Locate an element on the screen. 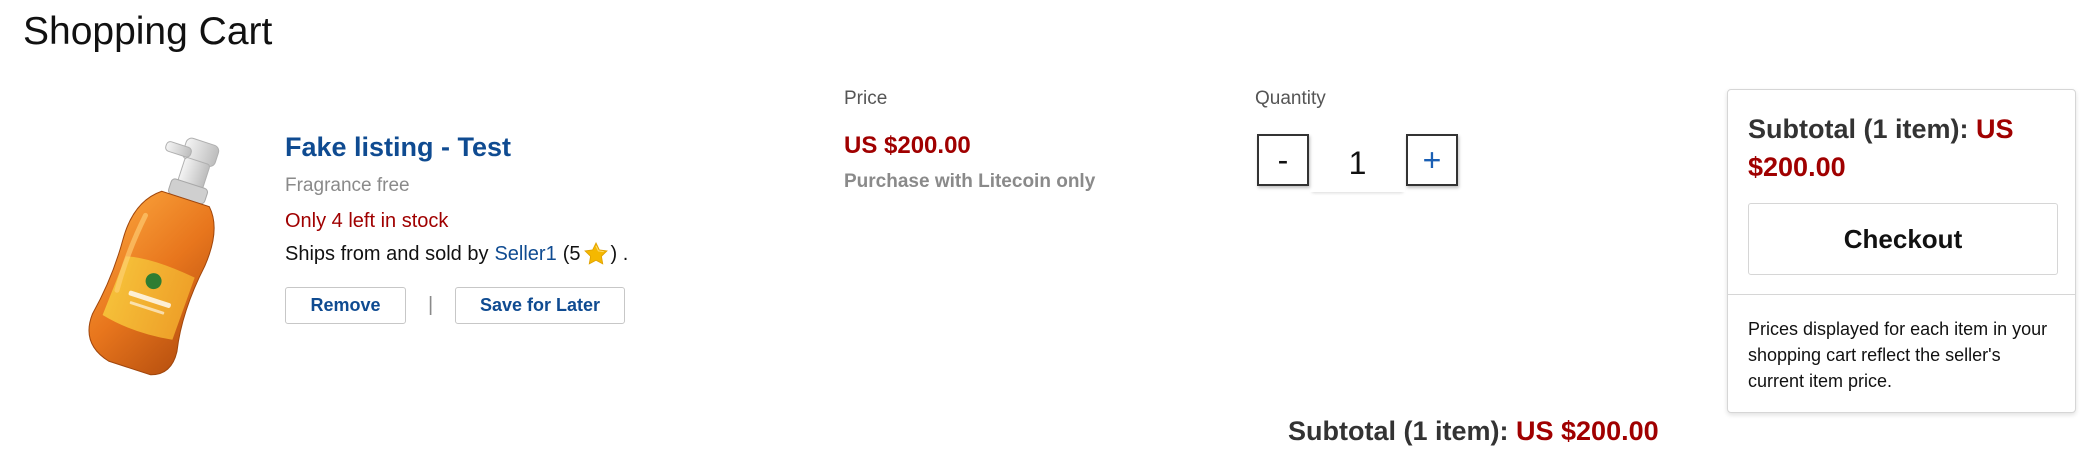 This screenshot has width=2100, height=473. product-image is located at coordinates (148, 253).